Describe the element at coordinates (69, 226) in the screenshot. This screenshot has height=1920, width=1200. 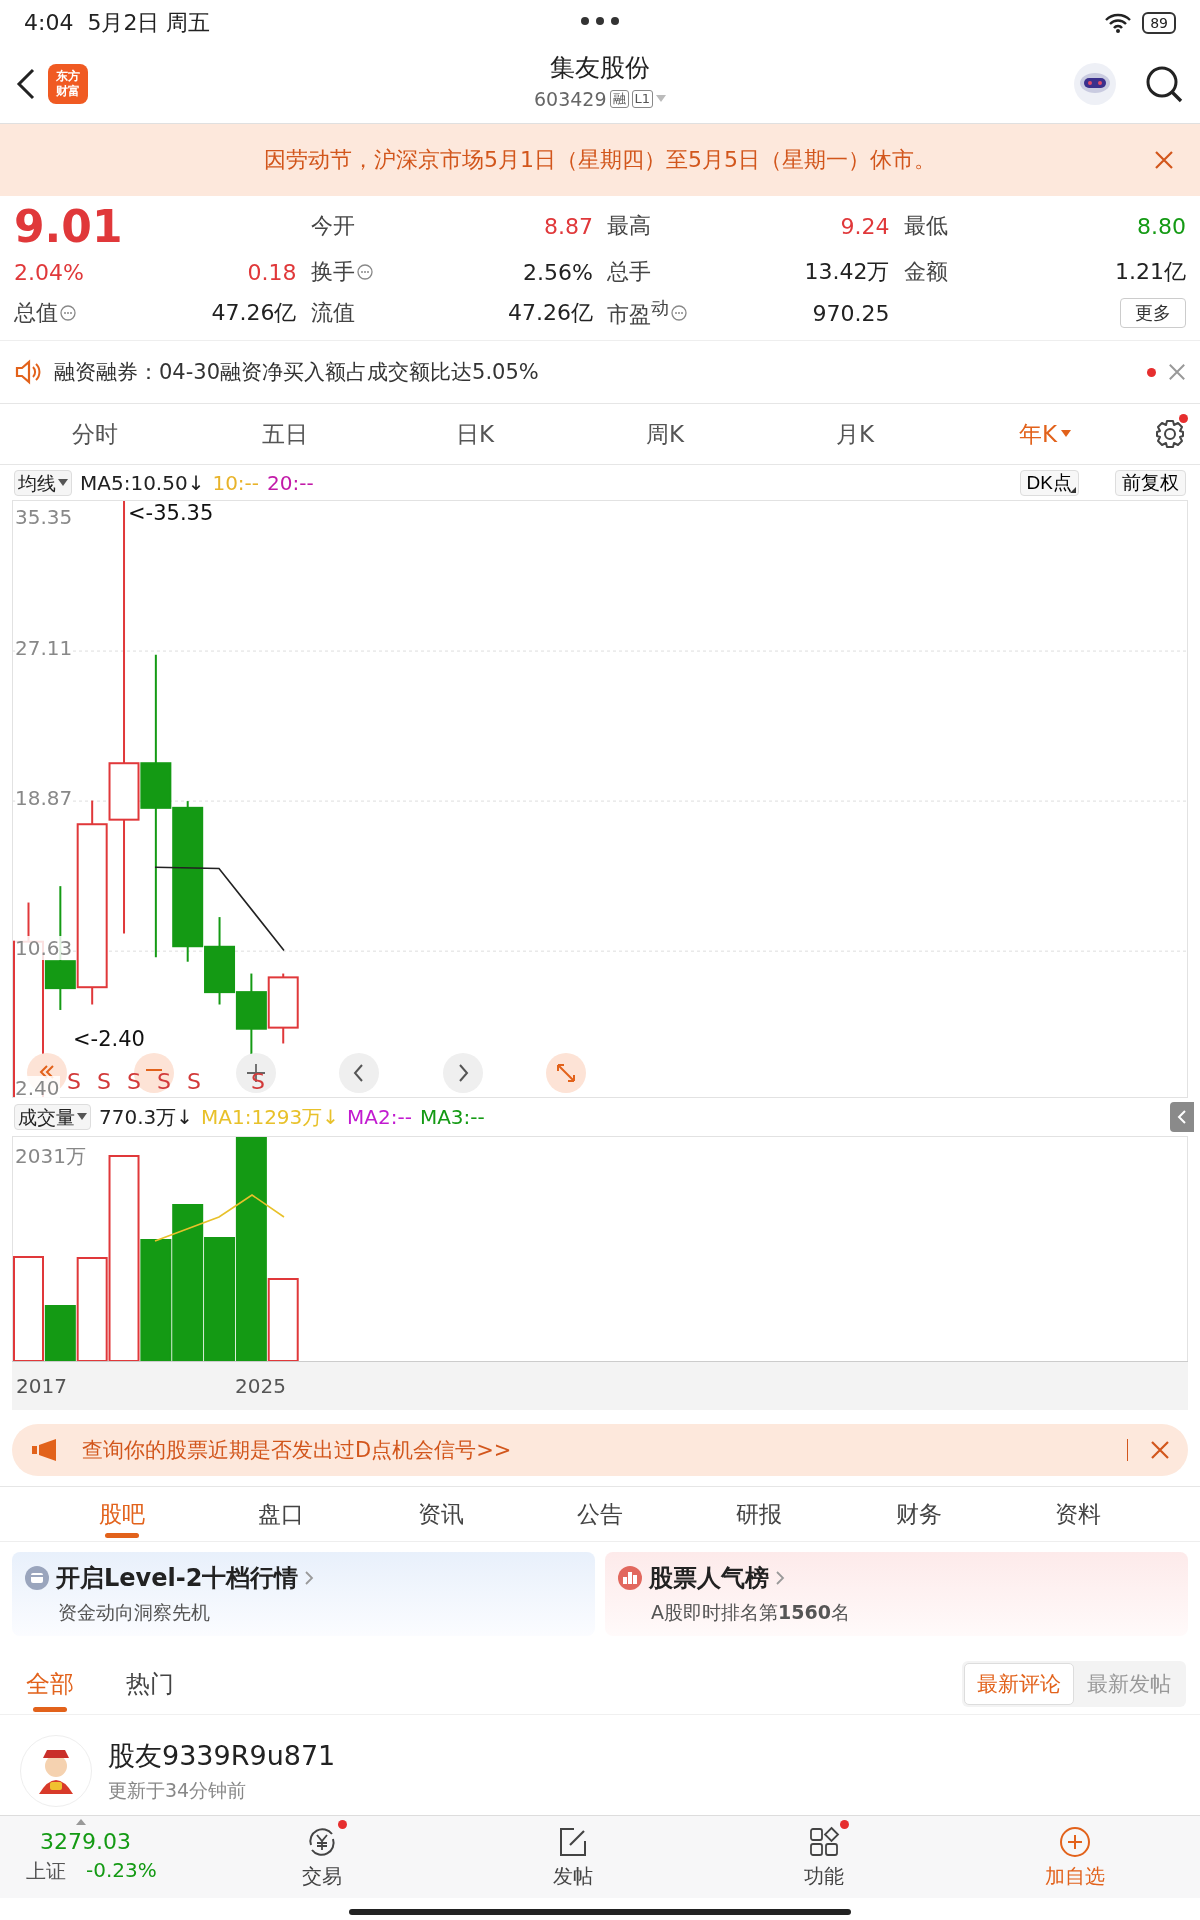
I see `last-price: 9.01` at that location.